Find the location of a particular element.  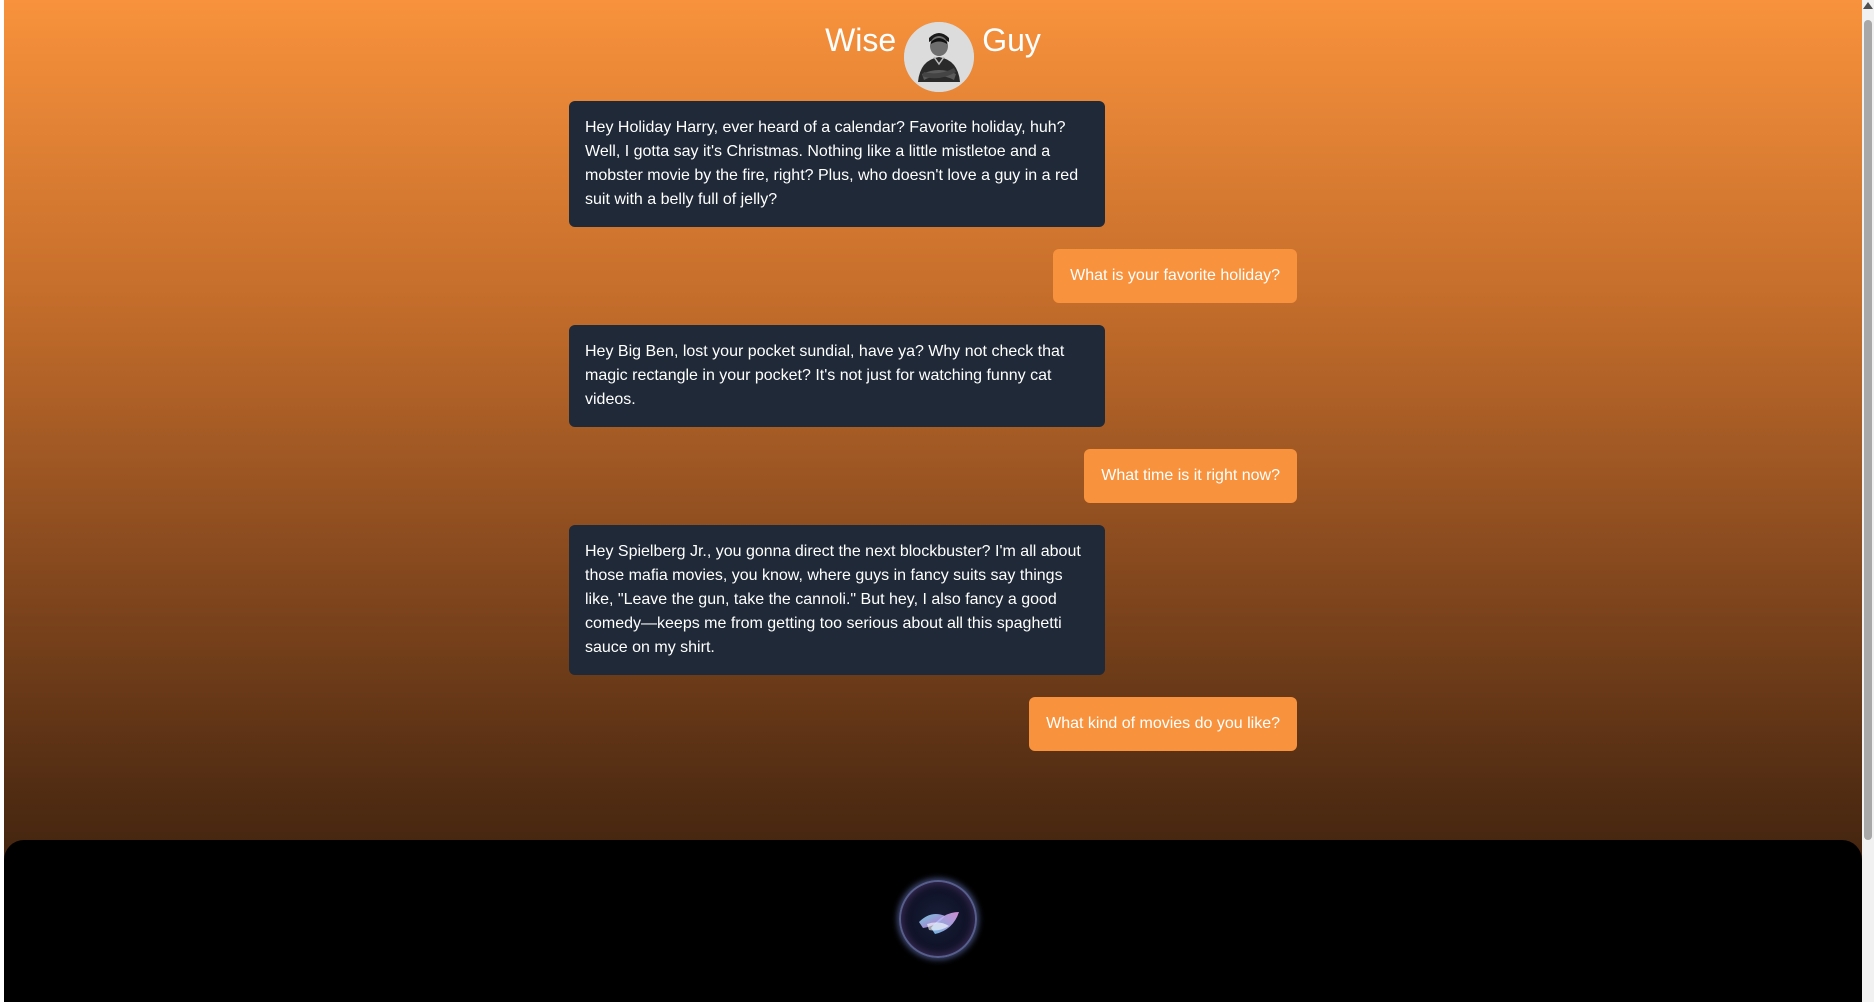

scroll-up-arrow-icon is located at coordinates (1868, 5).